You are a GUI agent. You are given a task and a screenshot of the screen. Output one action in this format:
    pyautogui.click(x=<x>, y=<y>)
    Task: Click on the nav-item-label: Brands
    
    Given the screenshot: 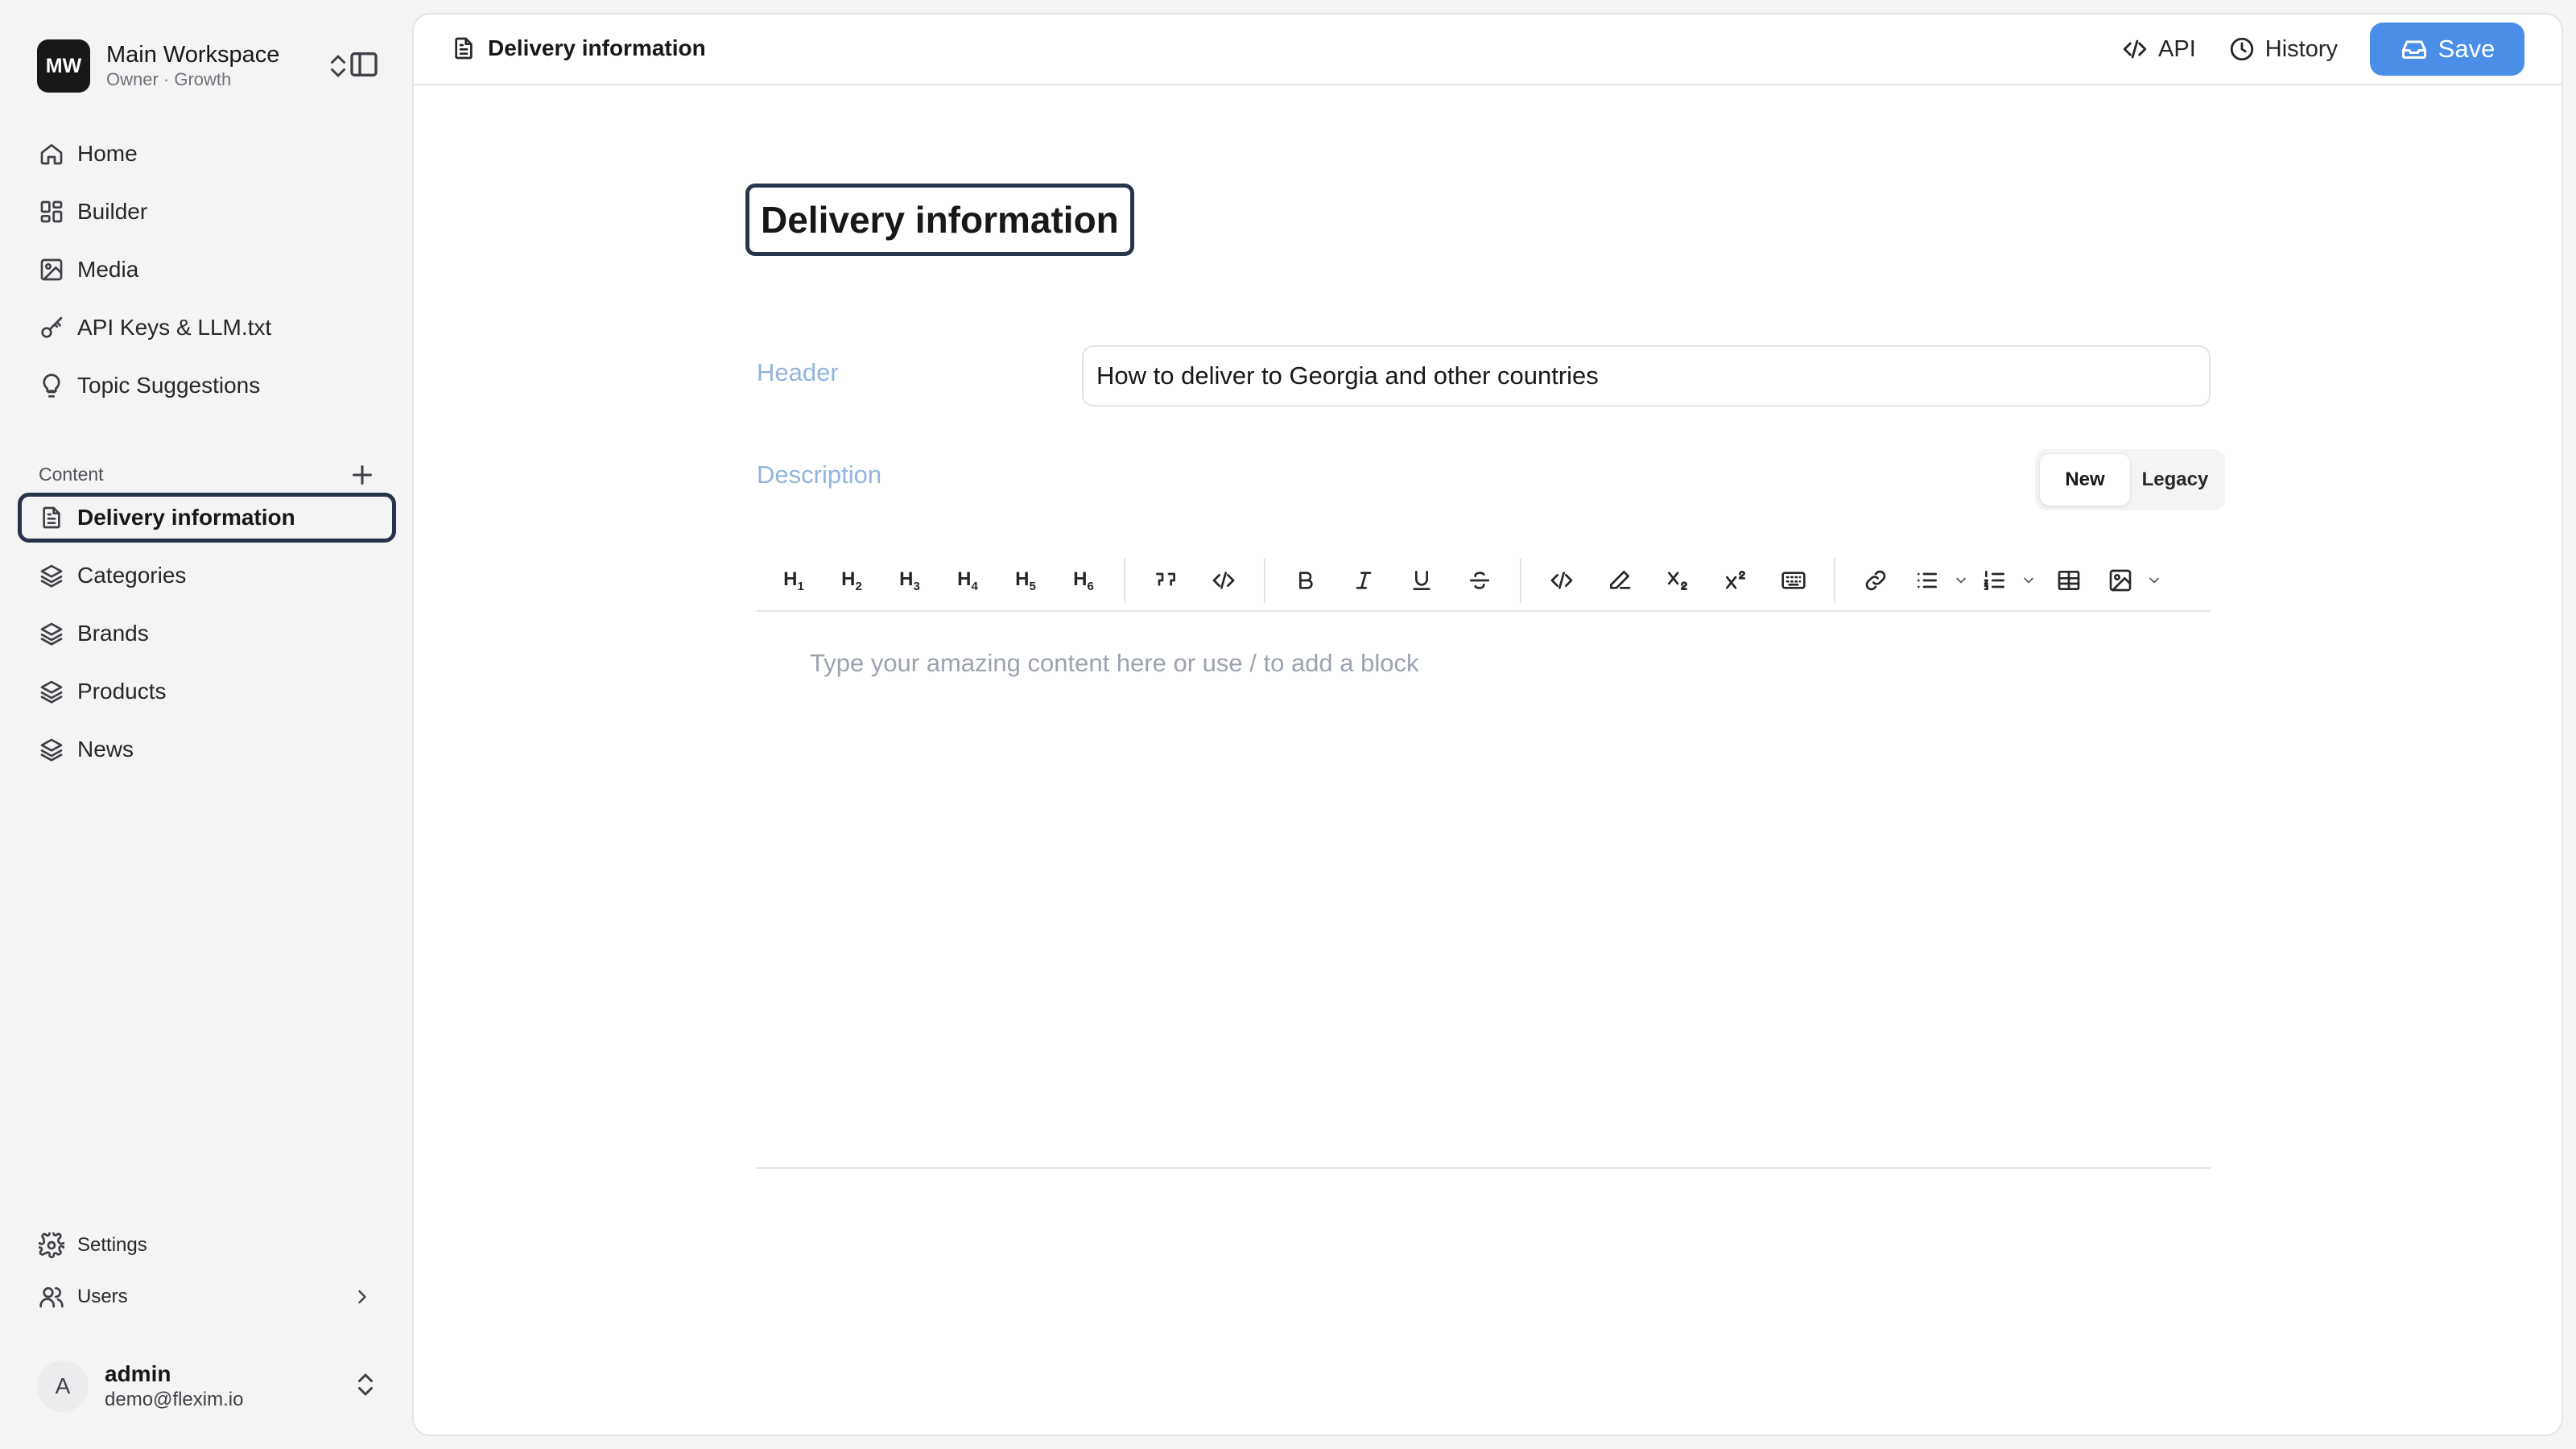 What is the action you would take?
    pyautogui.click(x=113, y=633)
    